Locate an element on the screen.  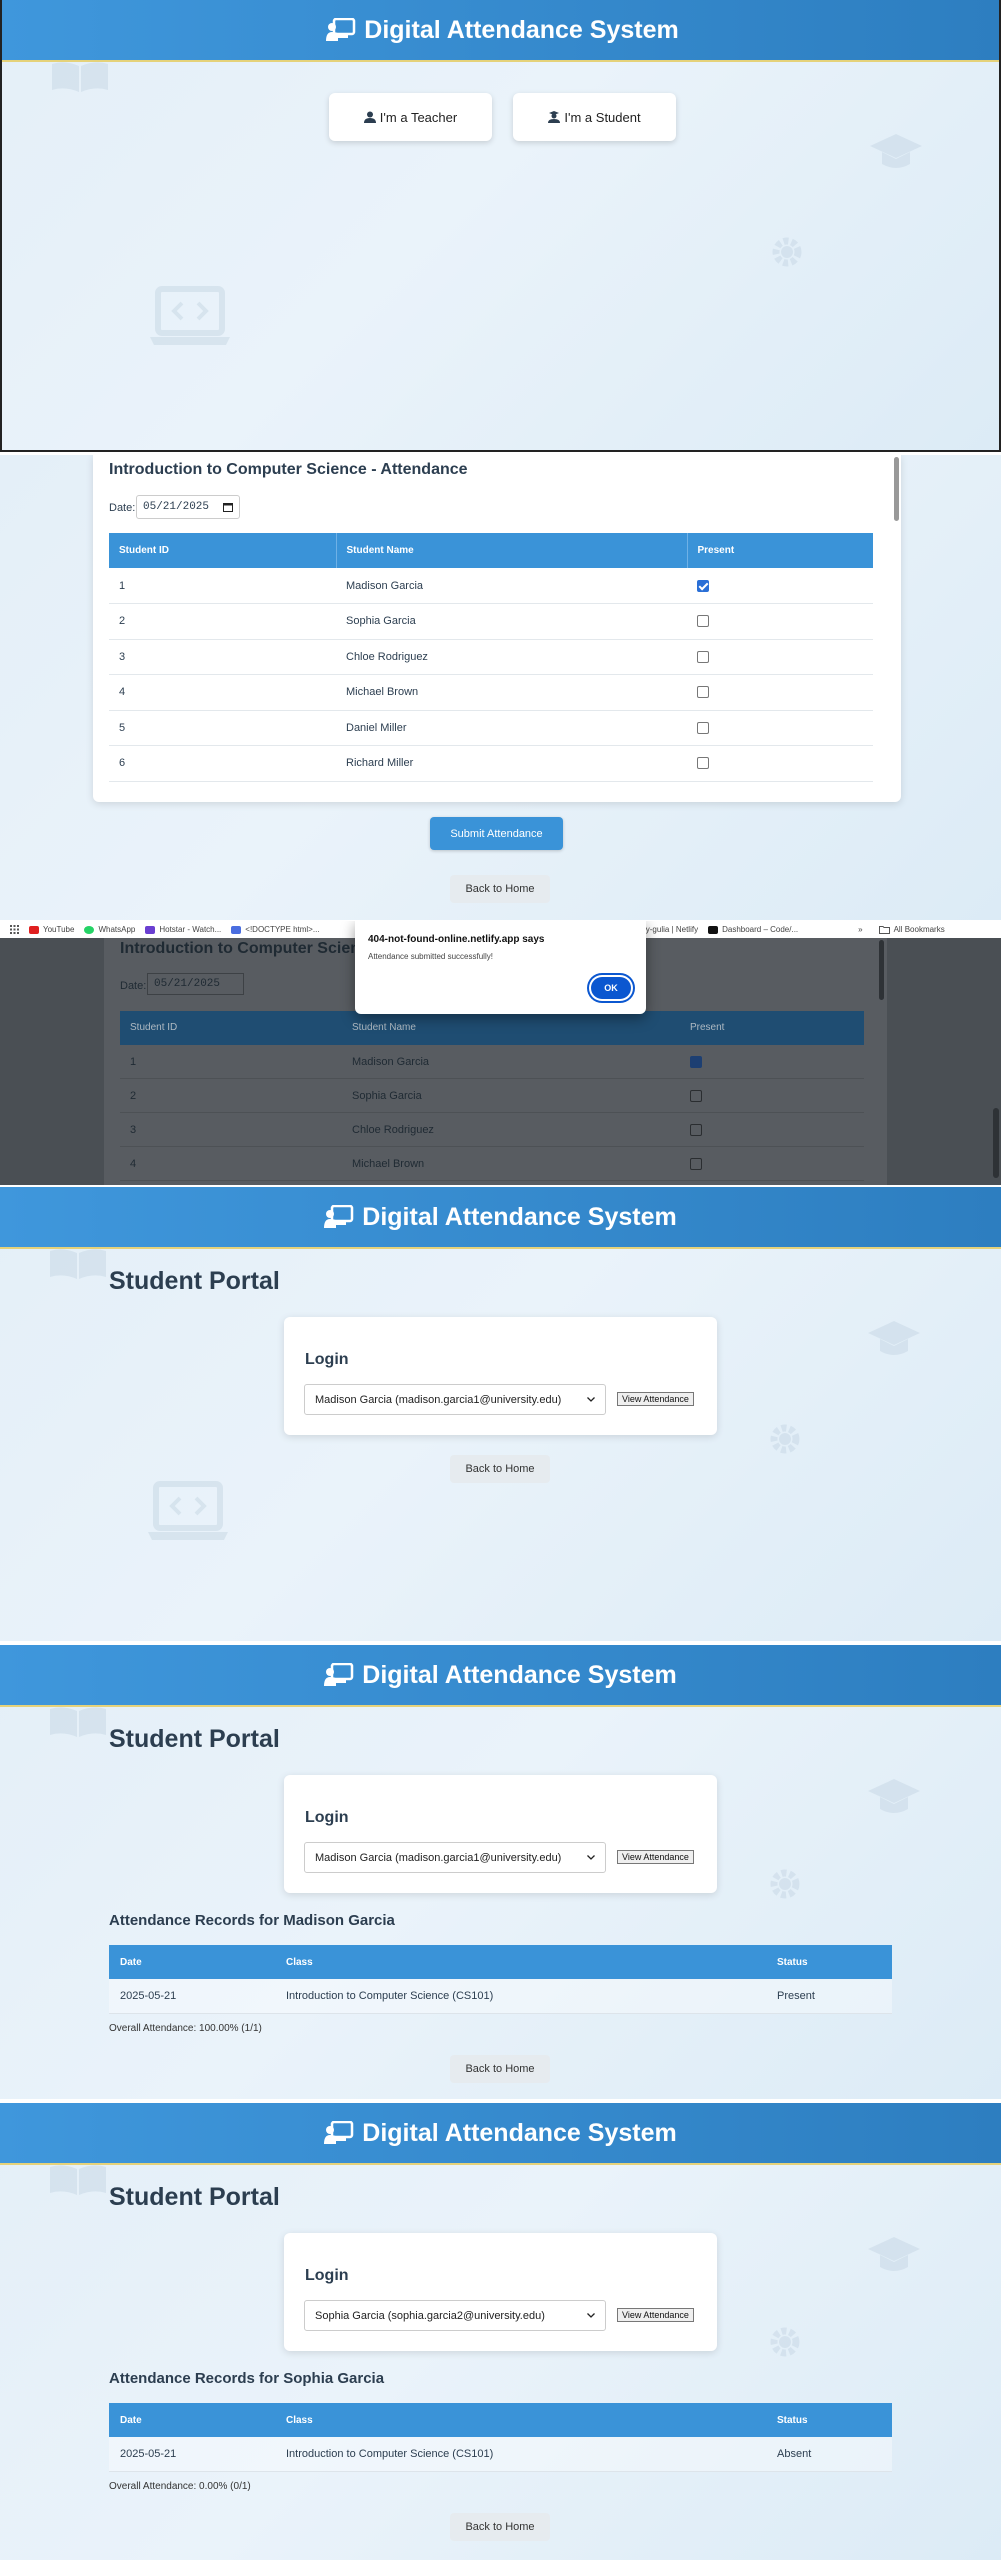
record-status: Present is located at coordinates (829, 1996).